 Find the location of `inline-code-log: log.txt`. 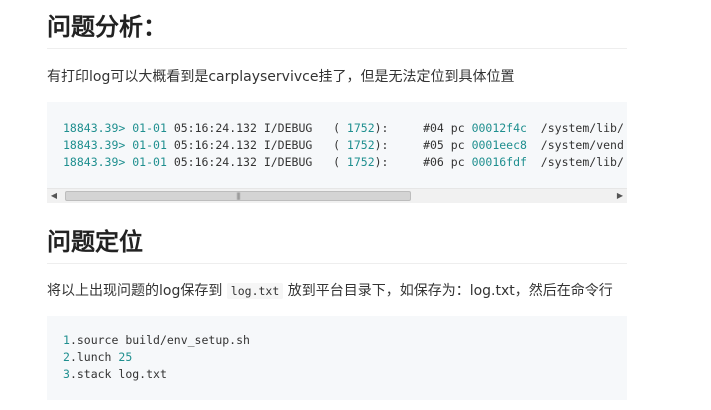

inline-code-log: log.txt is located at coordinates (255, 291).